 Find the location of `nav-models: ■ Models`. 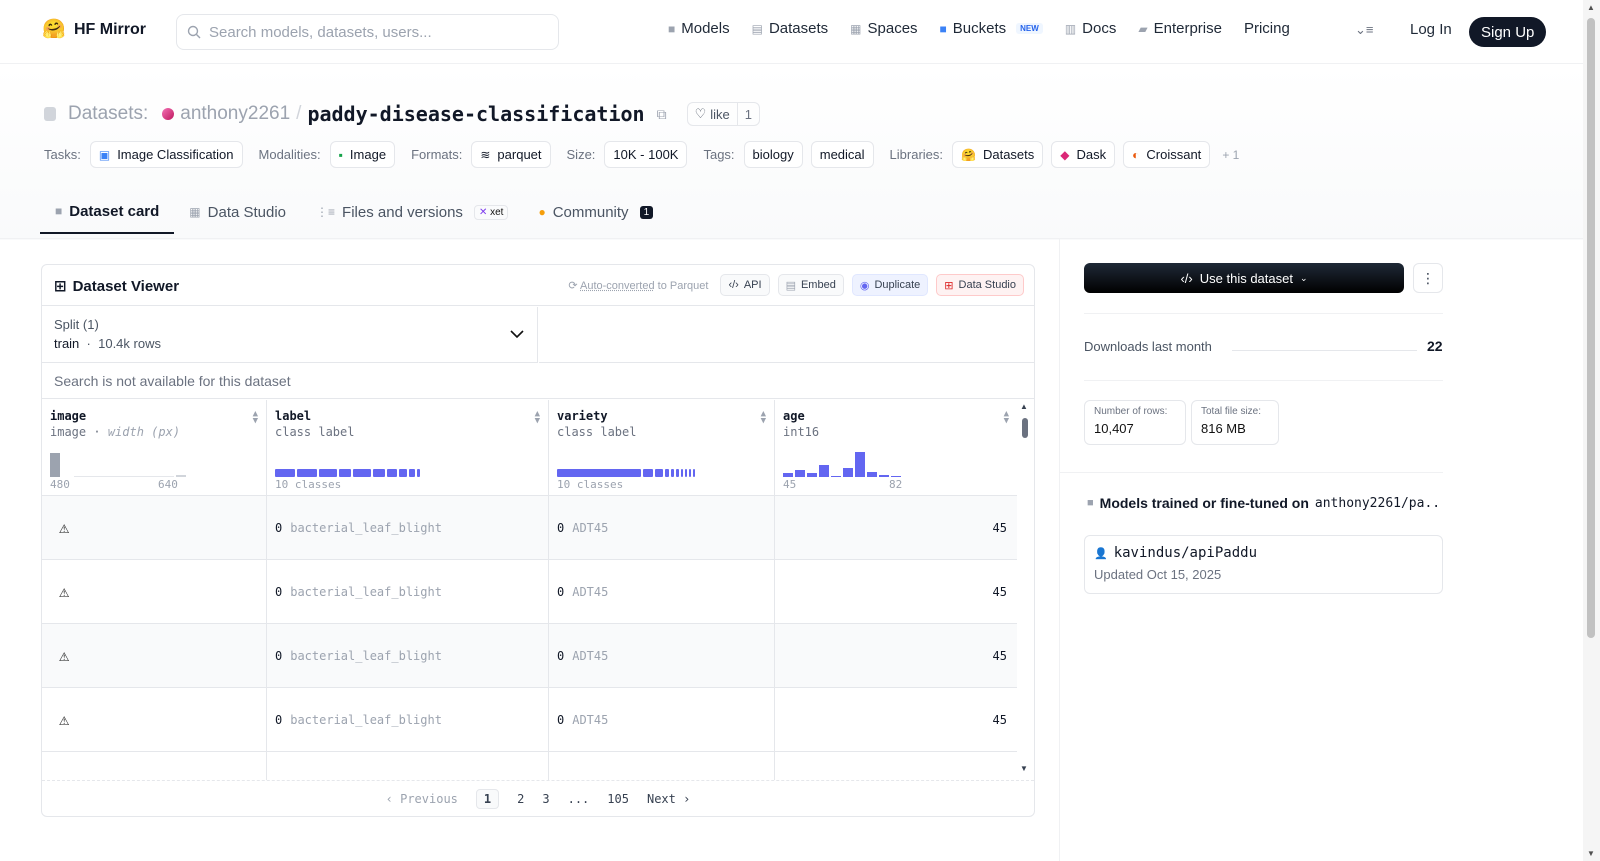

nav-models: ■ Models is located at coordinates (699, 28).